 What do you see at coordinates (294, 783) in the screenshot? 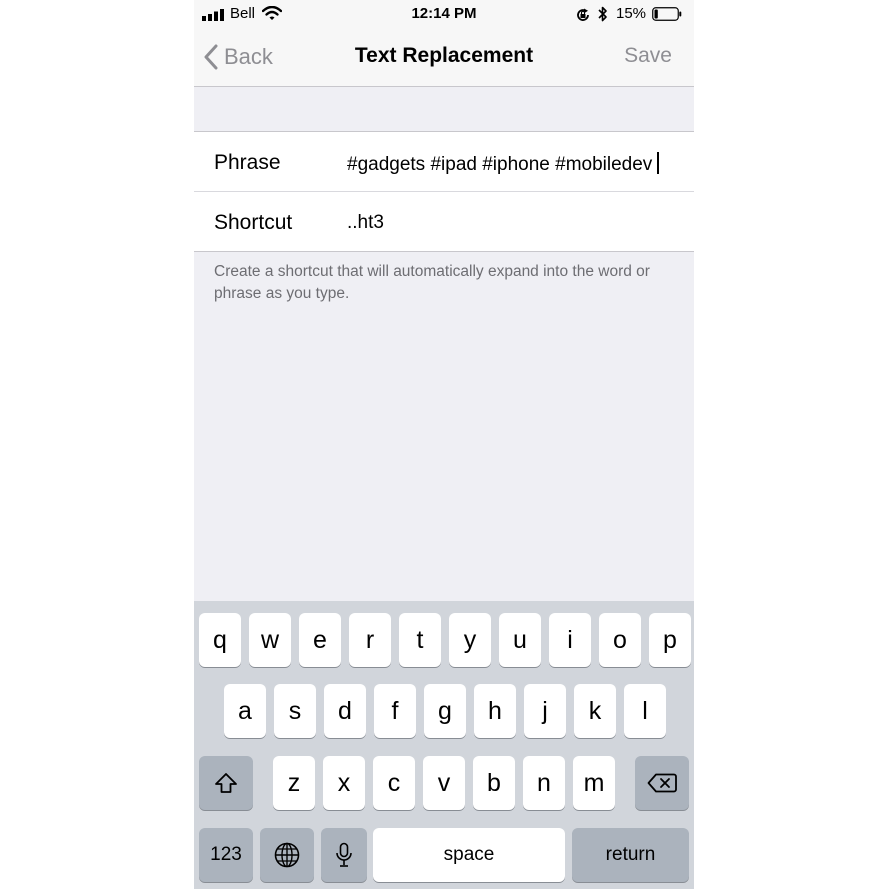
I see `key-z: z` at bounding box center [294, 783].